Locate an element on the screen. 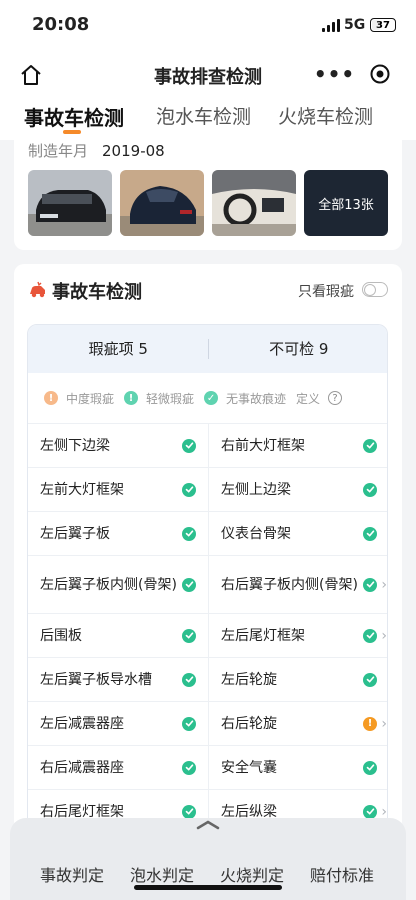 This screenshot has height=900, width=416. table-row: 左前大灯框架 左侧上边梁 is located at coordinates (207, 489).